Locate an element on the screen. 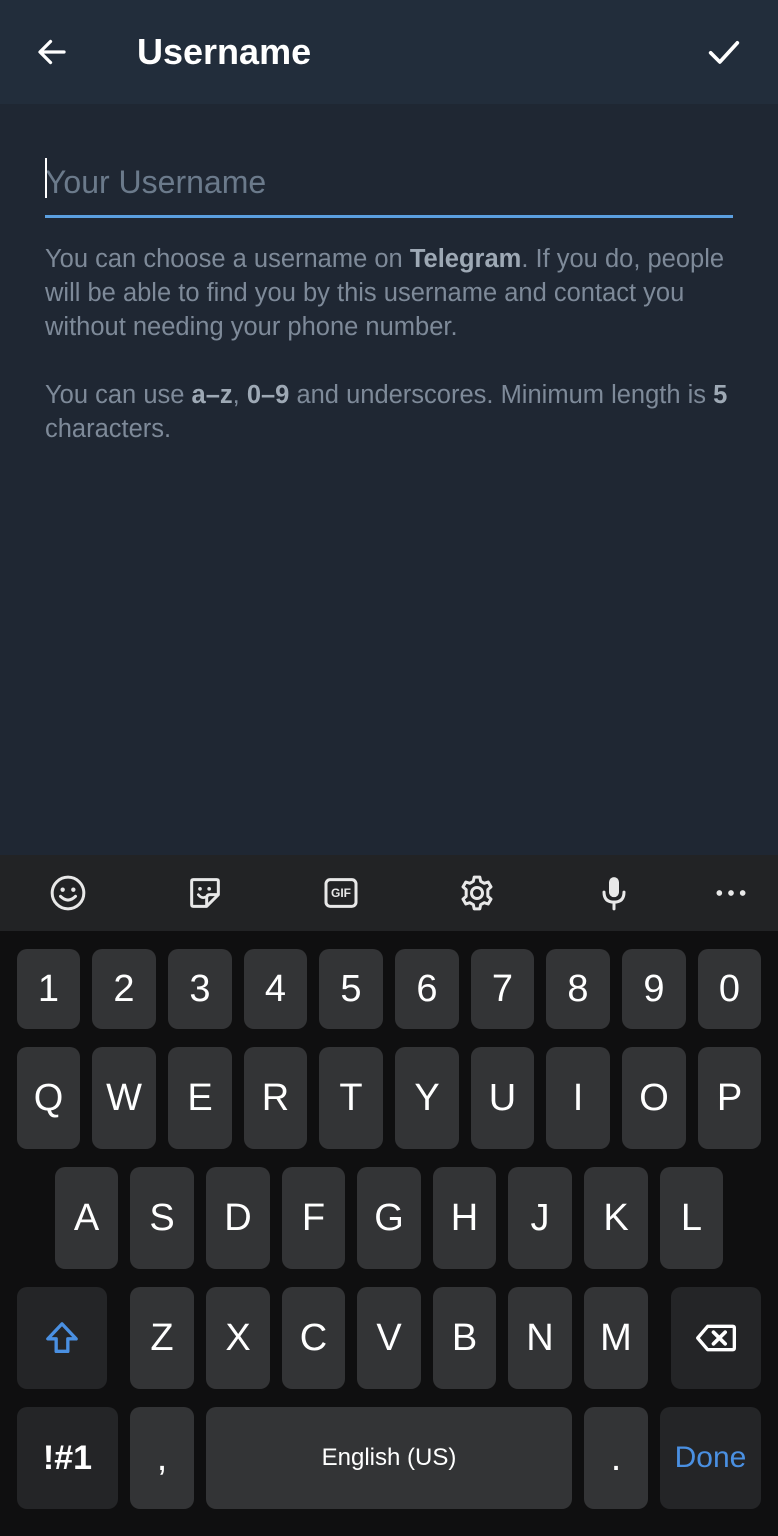  info-bold-letters: a–z is located at coordinates (212, 395).